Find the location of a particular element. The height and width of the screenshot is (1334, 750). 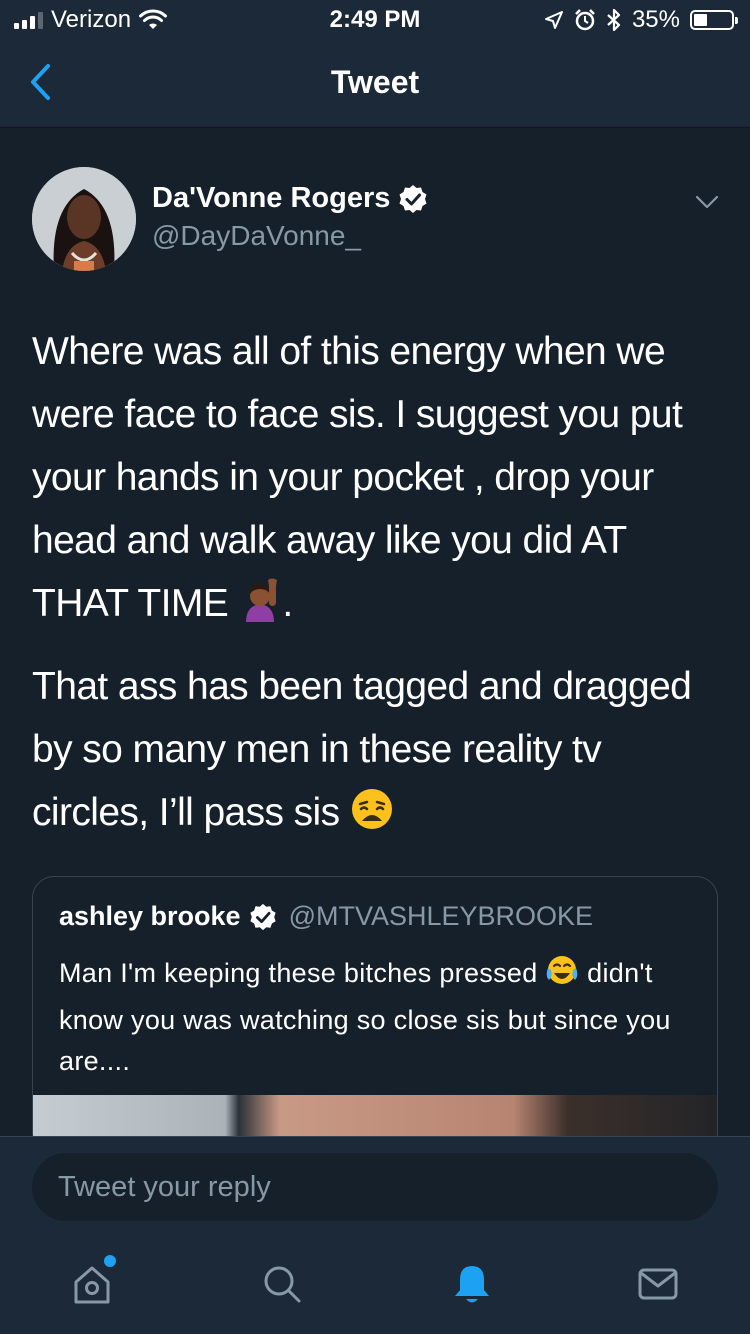

envelope-icon is located at coordinates (658, 1284).